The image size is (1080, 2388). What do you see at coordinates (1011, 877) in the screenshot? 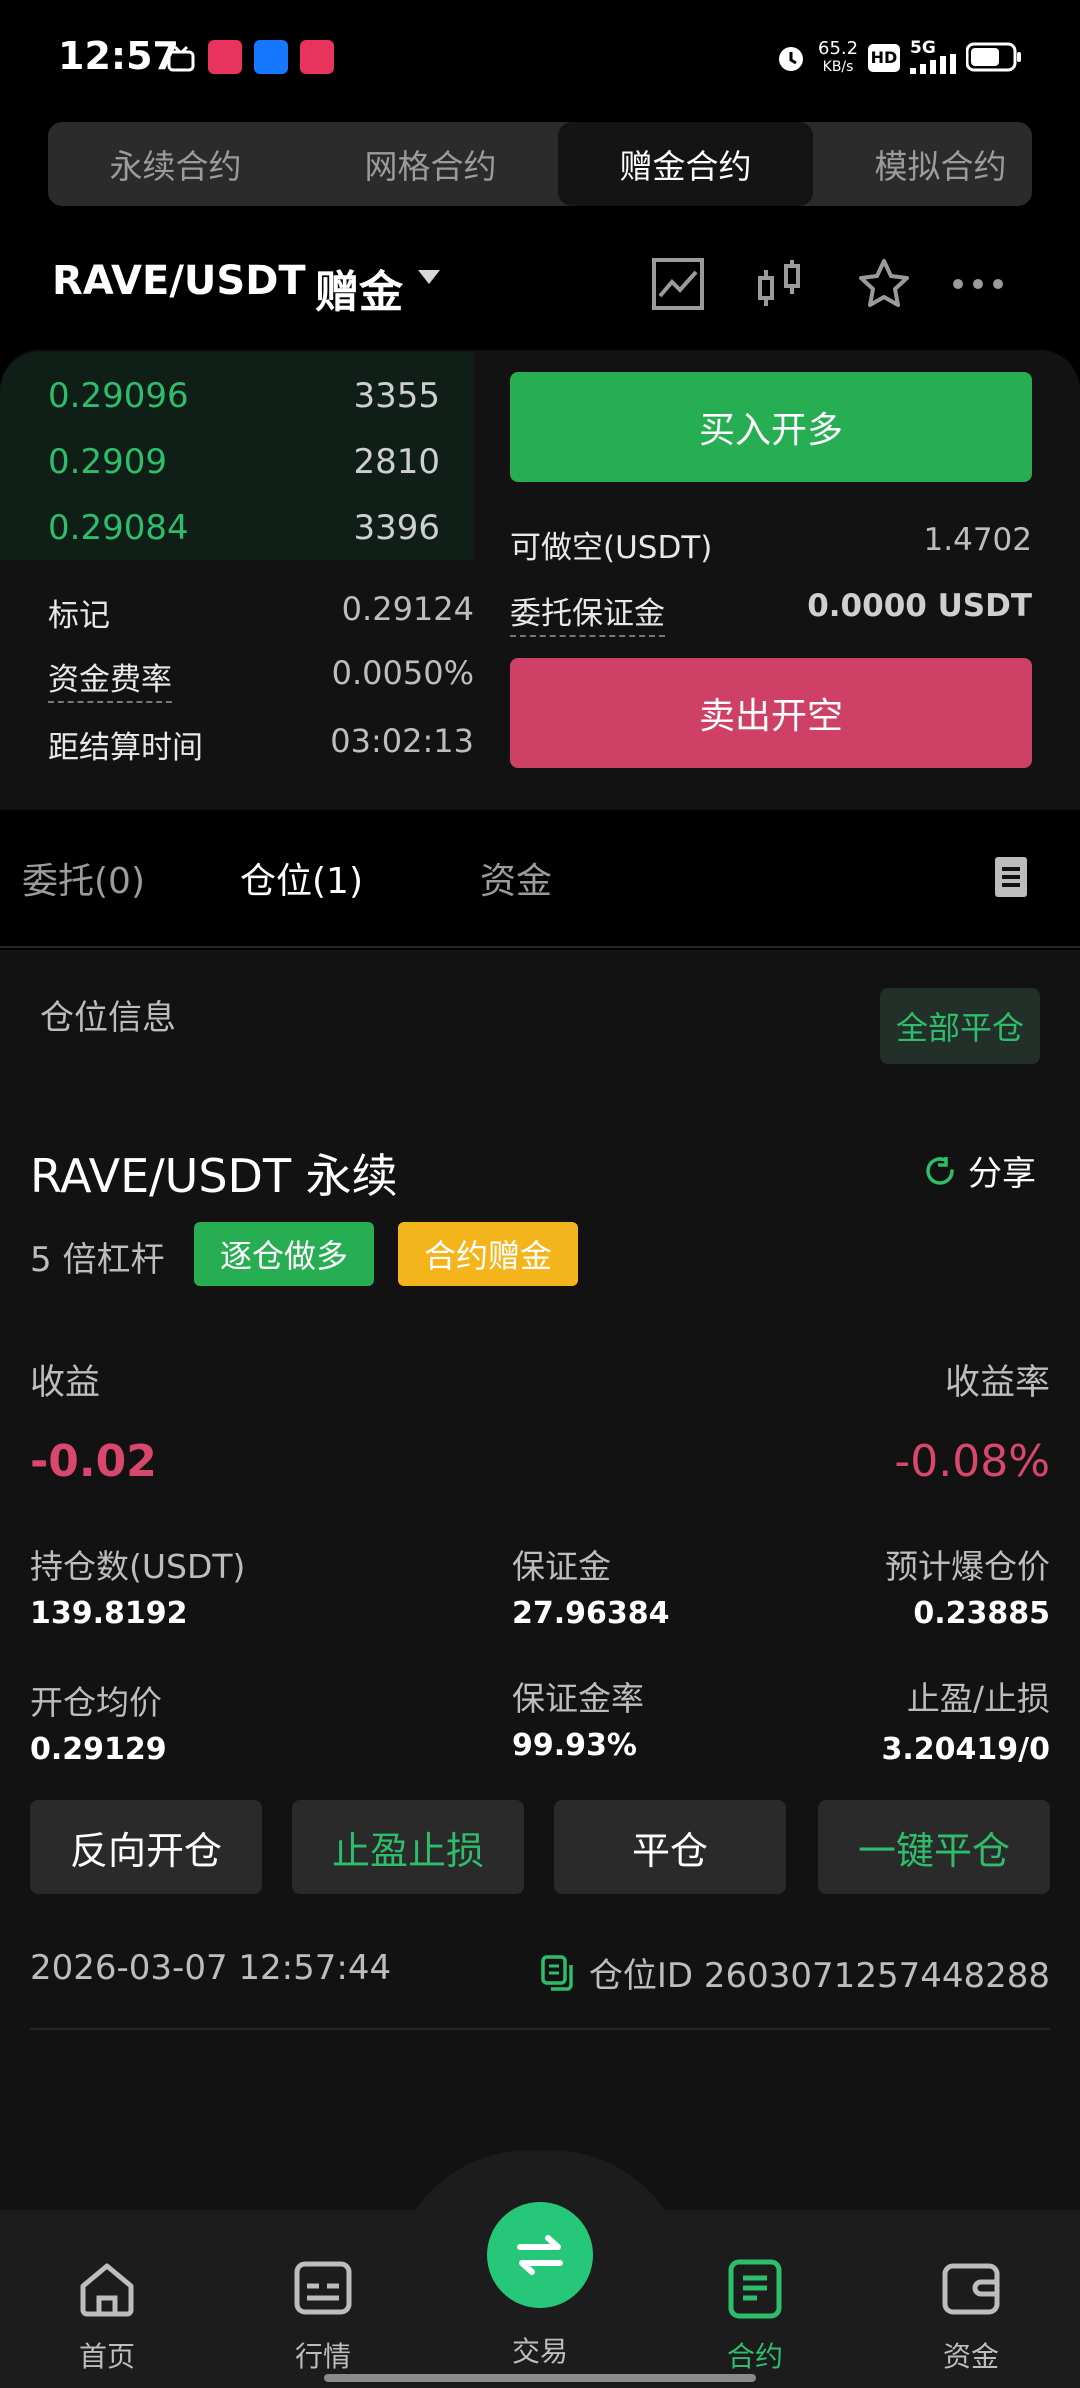
I see `list-icon` at bounding box center [1011, 877].